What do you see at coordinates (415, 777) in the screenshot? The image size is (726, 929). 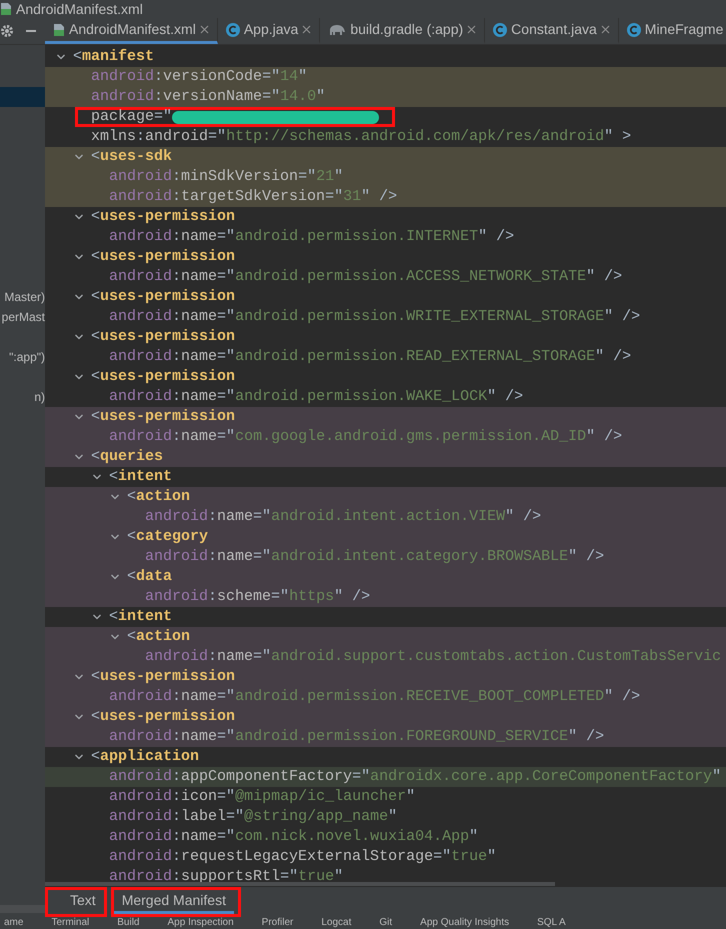 I see `code-text: android:appComponentFactory="androidx.core.app.CoreComponentFactory"` at bounding box center [415, 777].